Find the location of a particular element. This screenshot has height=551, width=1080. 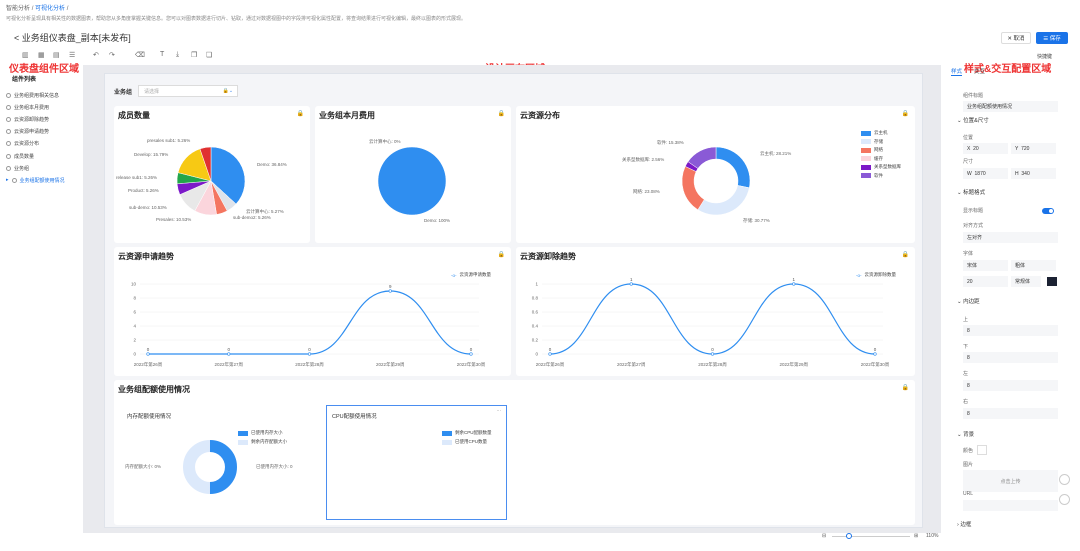

mem-donut is located at coordinates (210, 467).